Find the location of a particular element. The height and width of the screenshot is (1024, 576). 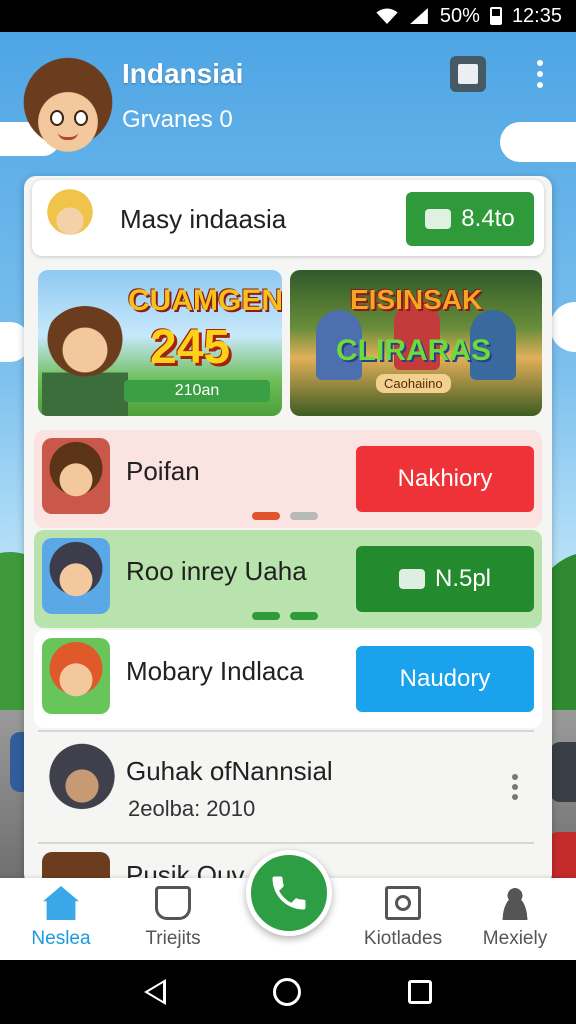

wifi-icon is located at coordinates (387, 16).